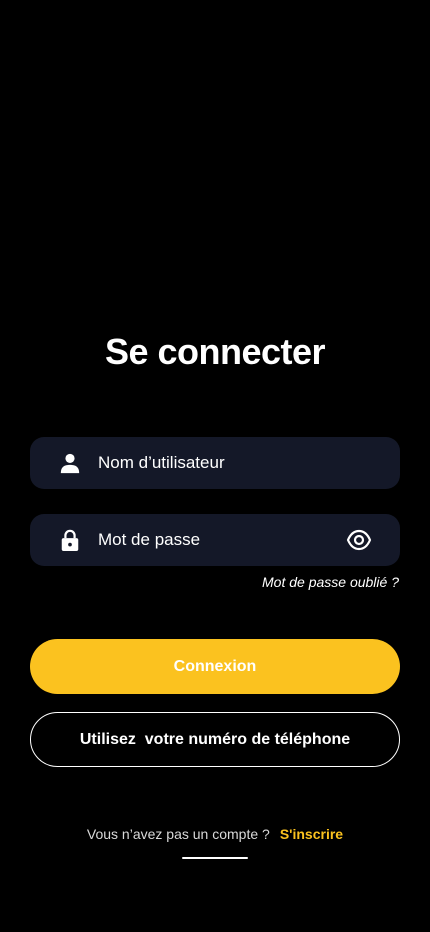 This screenshot has width=430, height=932. What do you see at coordinates (218, 540) in the screenshot?
I see `password-input` at bounding box center [218, 540].